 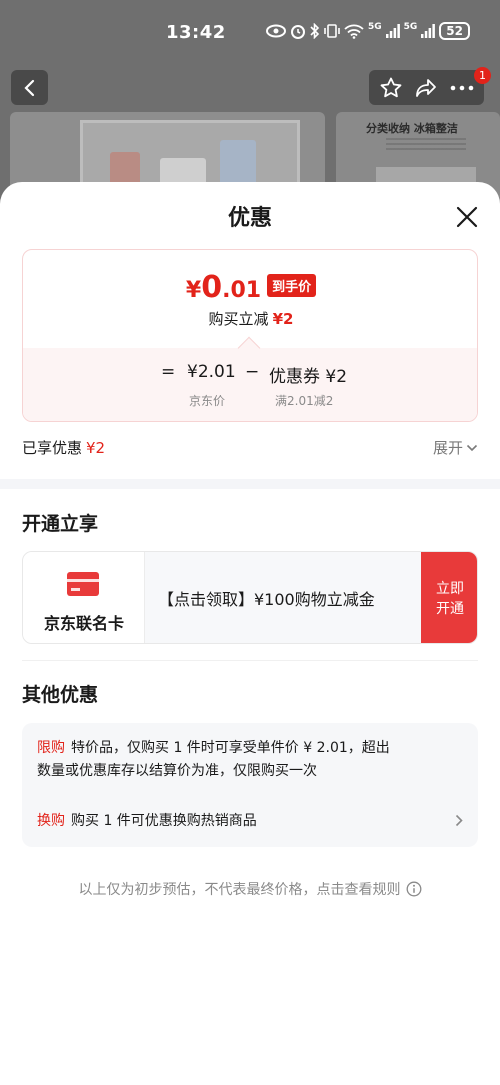 What do you see at coordinates (230, 748) in the screenshot?
I see `promo-text: 特价品，仅购买 1 件时可享受单件价 ¥ 2.01，超出` at bounding box center [230, 748].